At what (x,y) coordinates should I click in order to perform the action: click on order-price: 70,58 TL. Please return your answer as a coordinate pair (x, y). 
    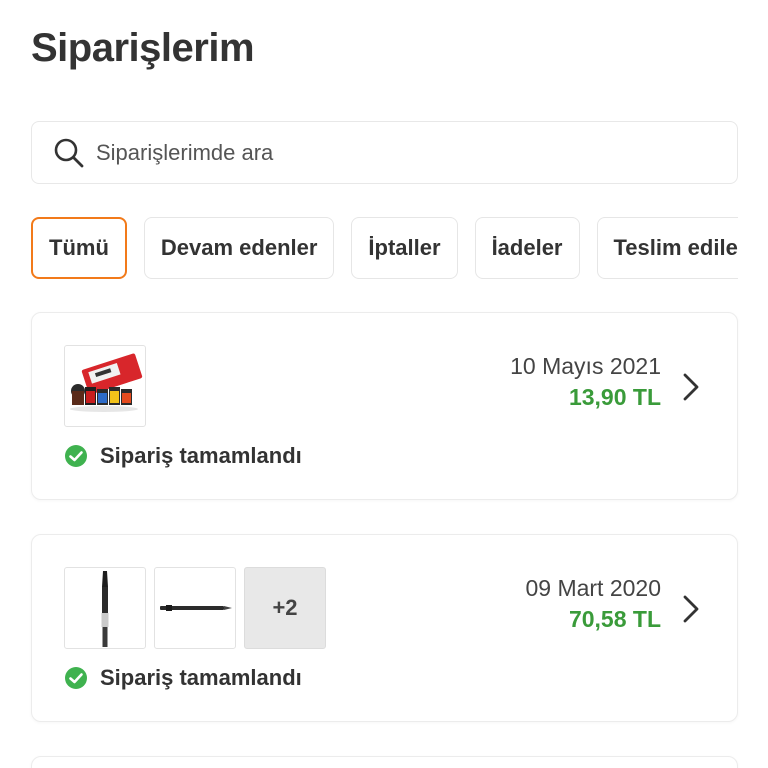
    Looking at the image, I should click on (614, 619).